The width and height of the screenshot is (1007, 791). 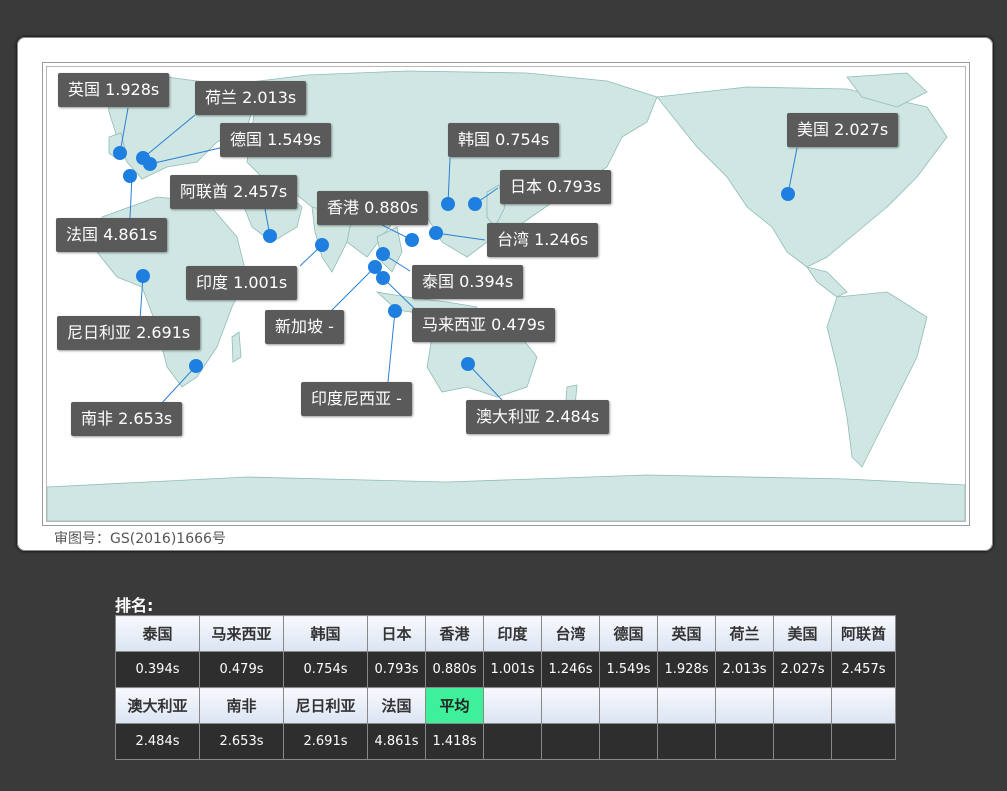 I want to click on ranking-time-cell: 2.457s, so click(x=863, y=669).